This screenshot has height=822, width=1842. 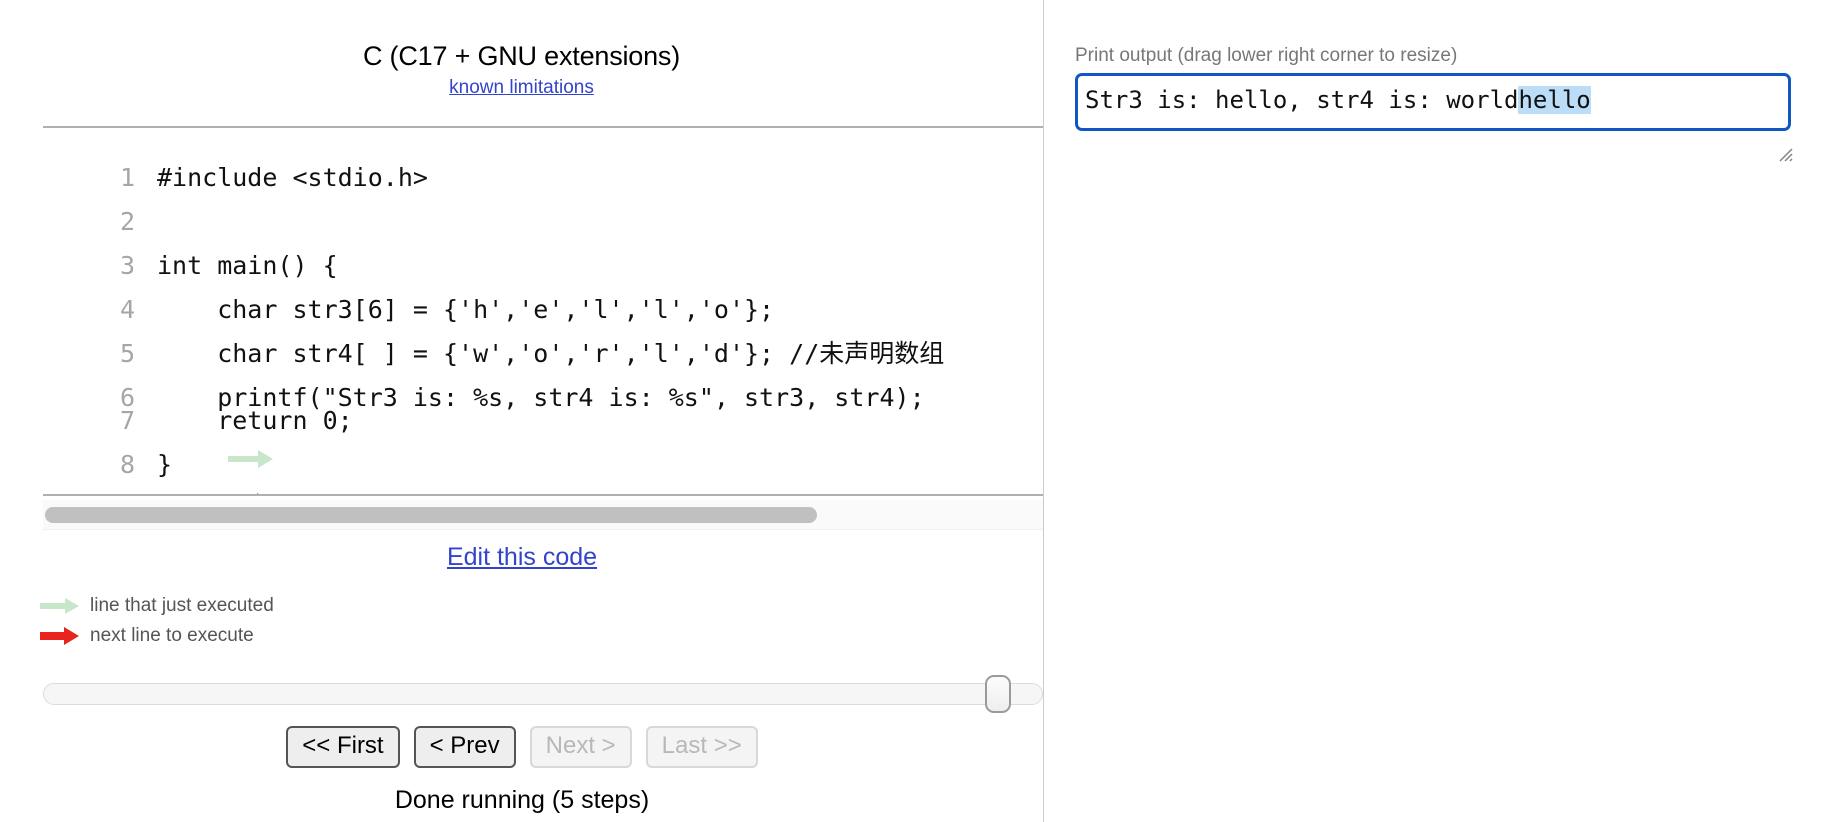 I want to click on code-bottom-divider, so click(x=543, y=495).